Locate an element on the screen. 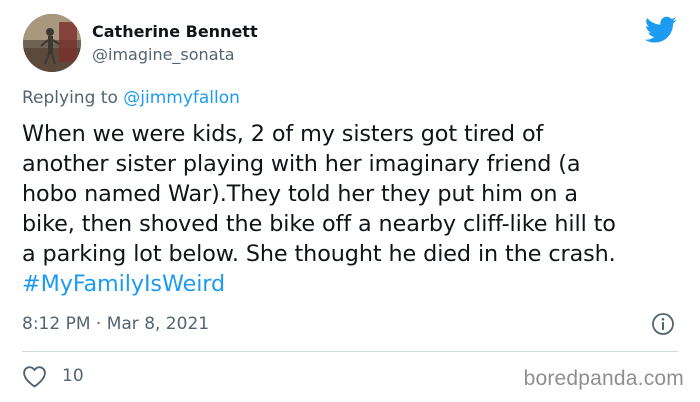 The image size is (700, 402). heart-icon is located at coordinates (34, 376).